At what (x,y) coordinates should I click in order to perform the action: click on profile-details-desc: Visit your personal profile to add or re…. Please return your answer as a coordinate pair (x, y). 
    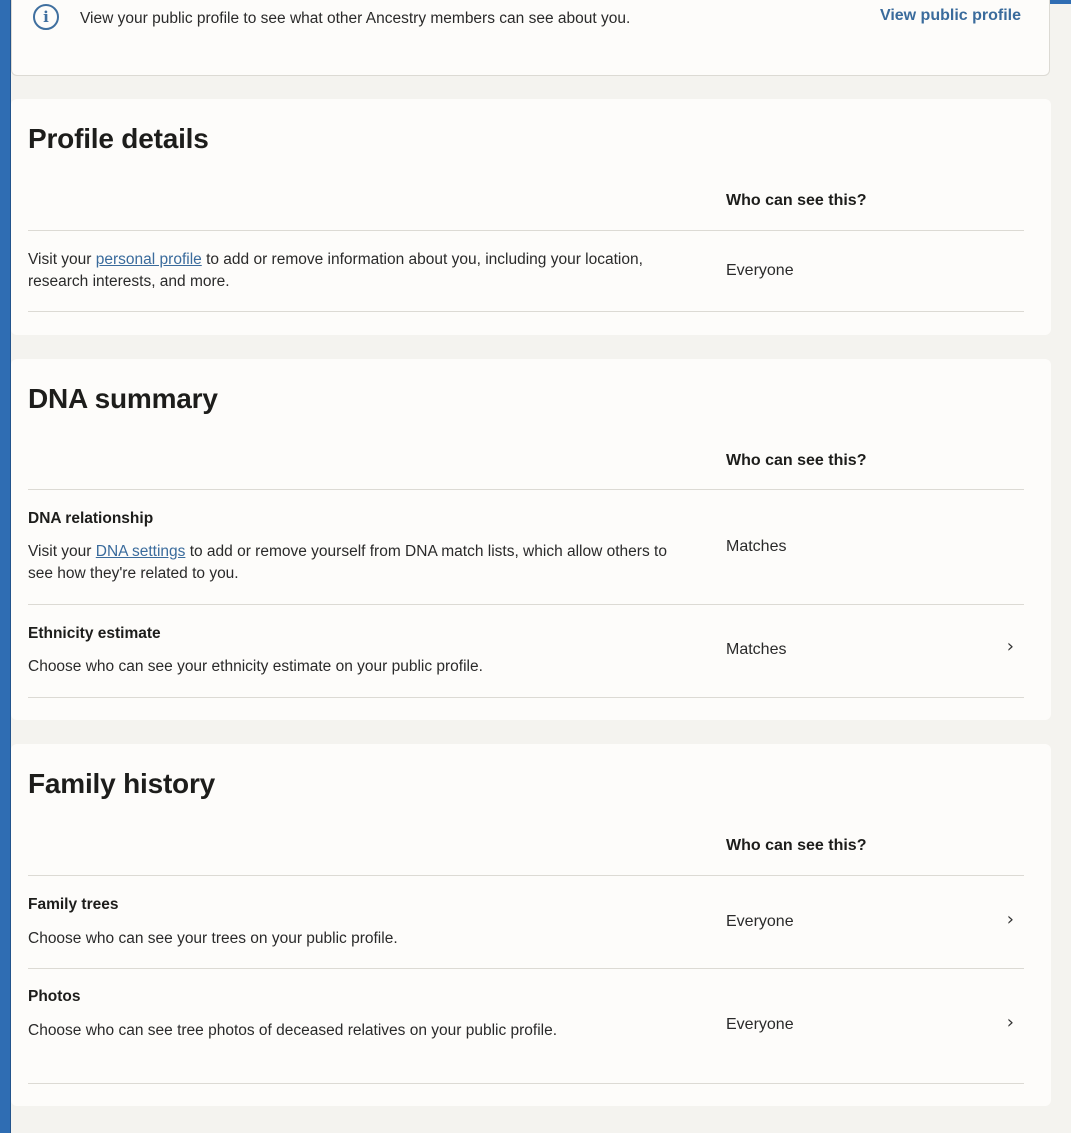
    Looking at the image, I should click on (335, 270).